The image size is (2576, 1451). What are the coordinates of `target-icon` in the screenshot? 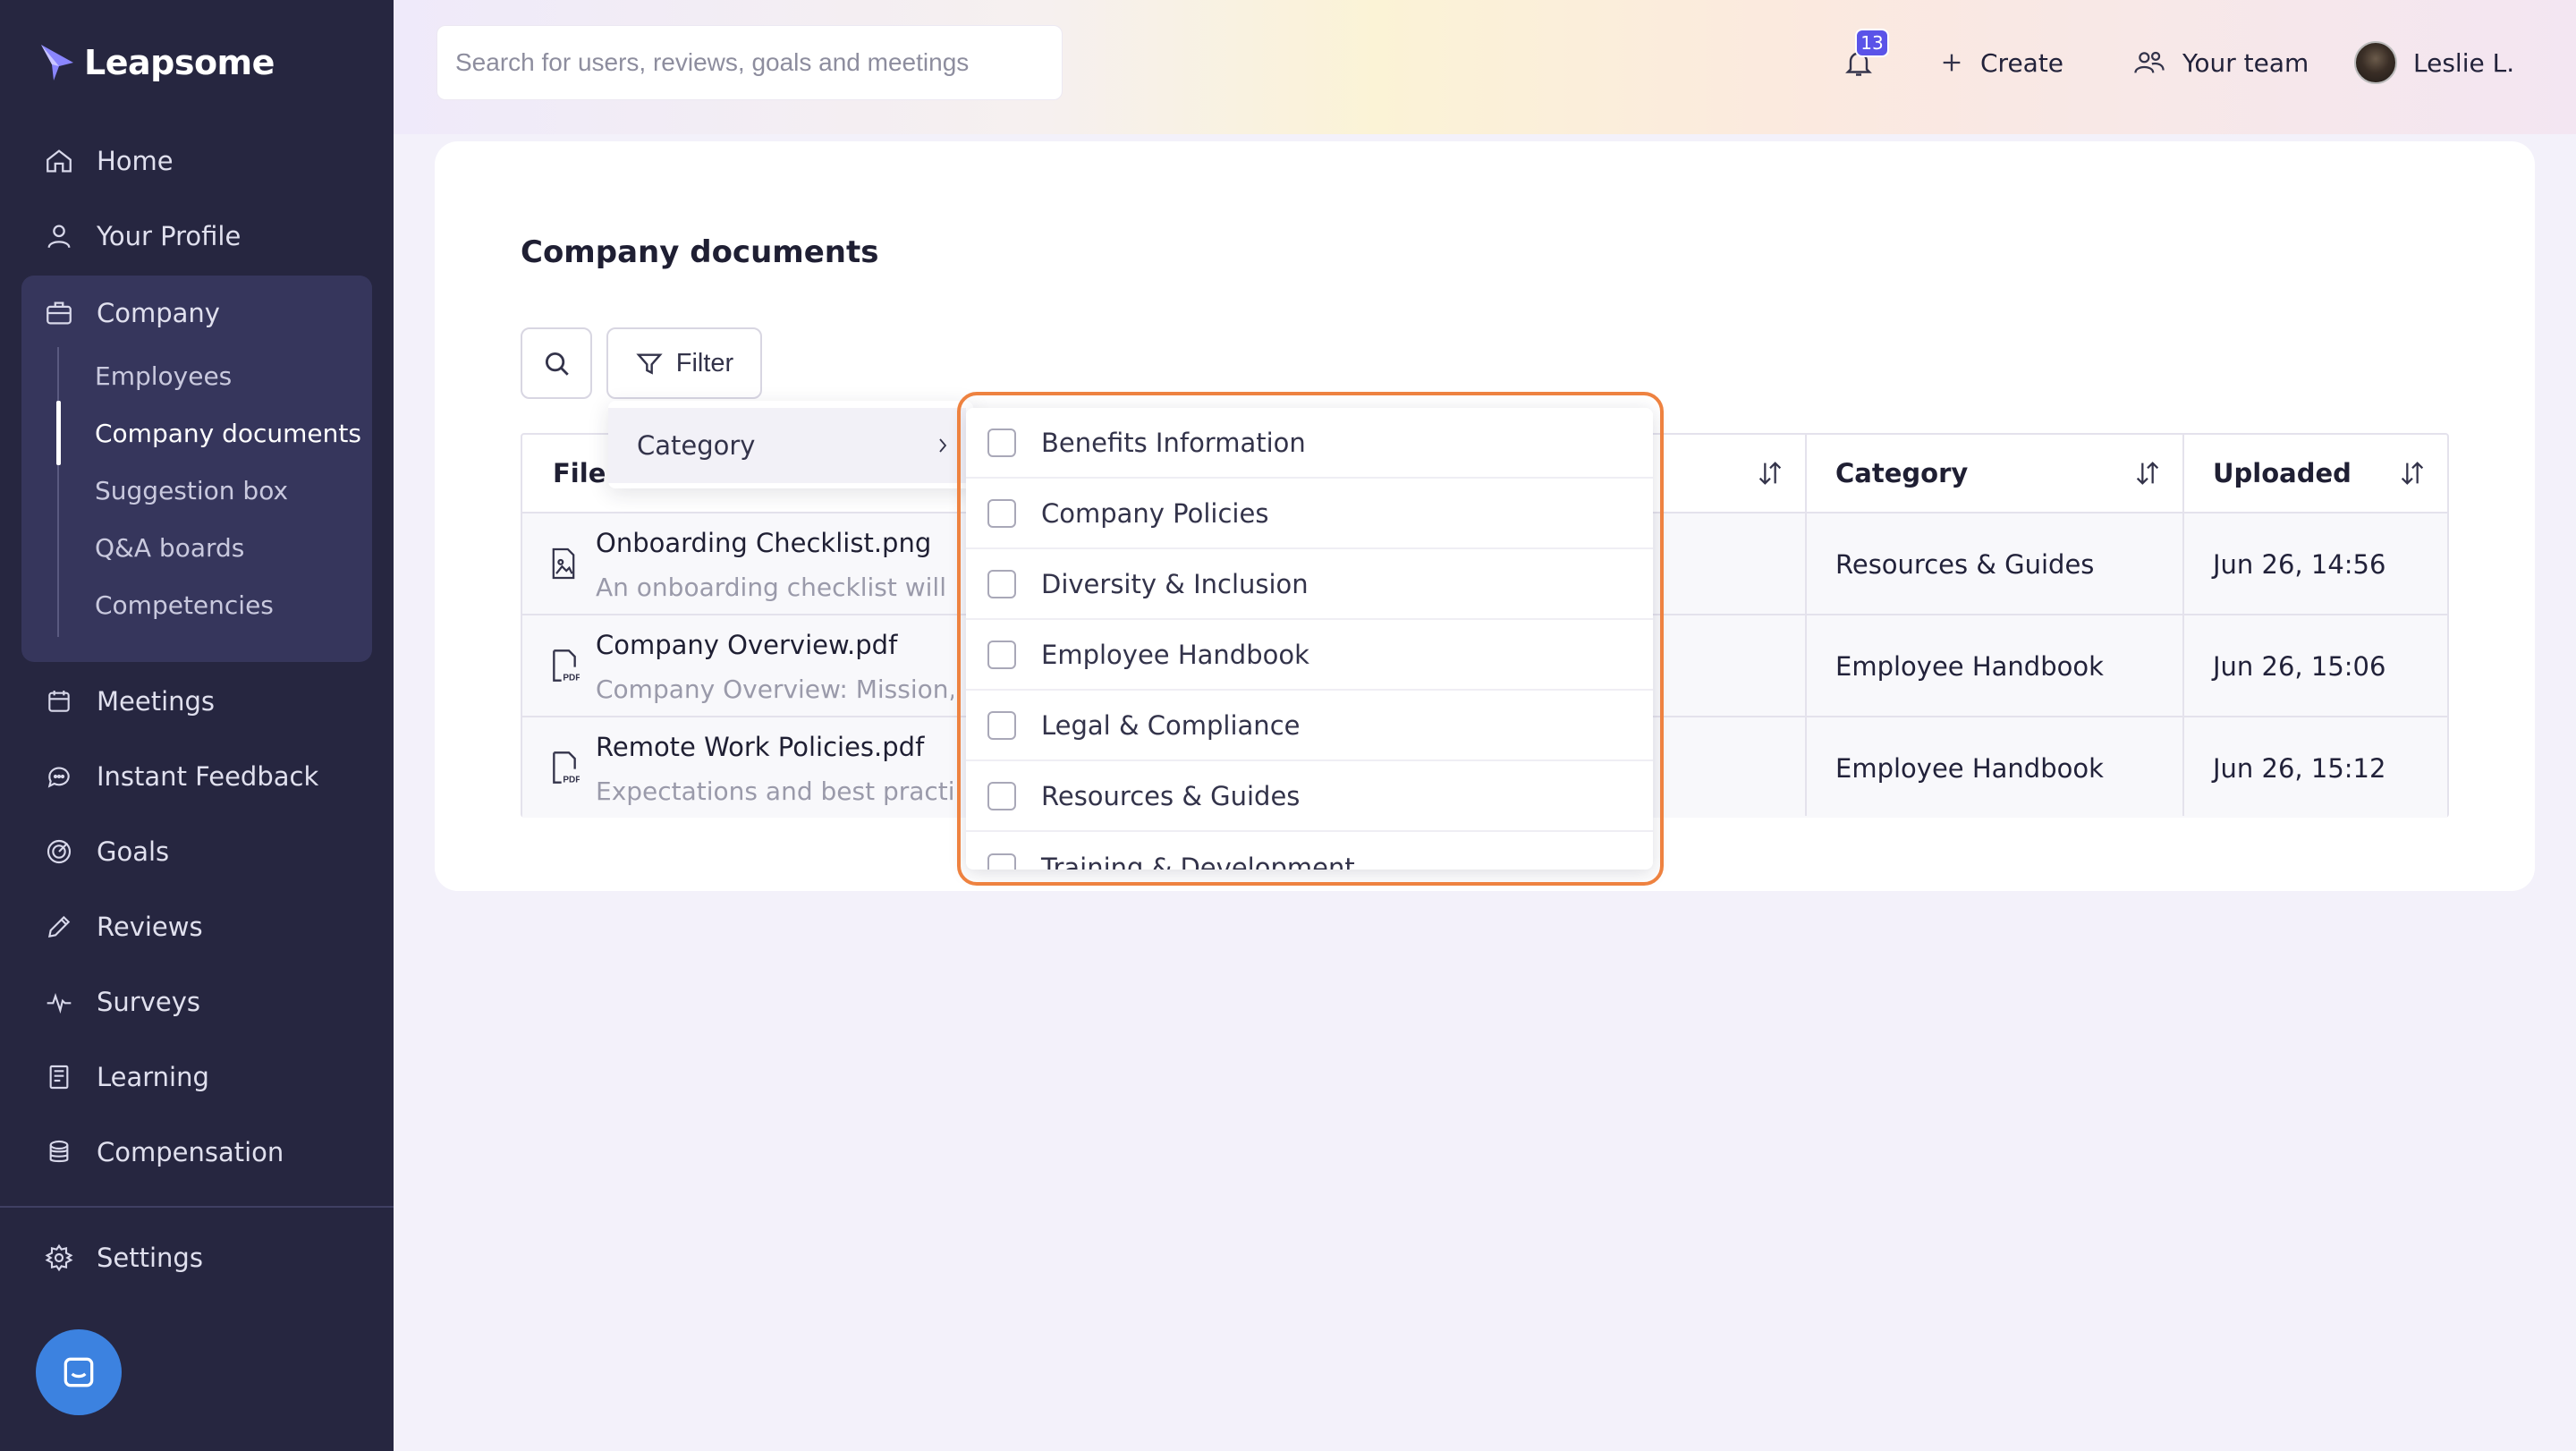 It's located at (59, 851).